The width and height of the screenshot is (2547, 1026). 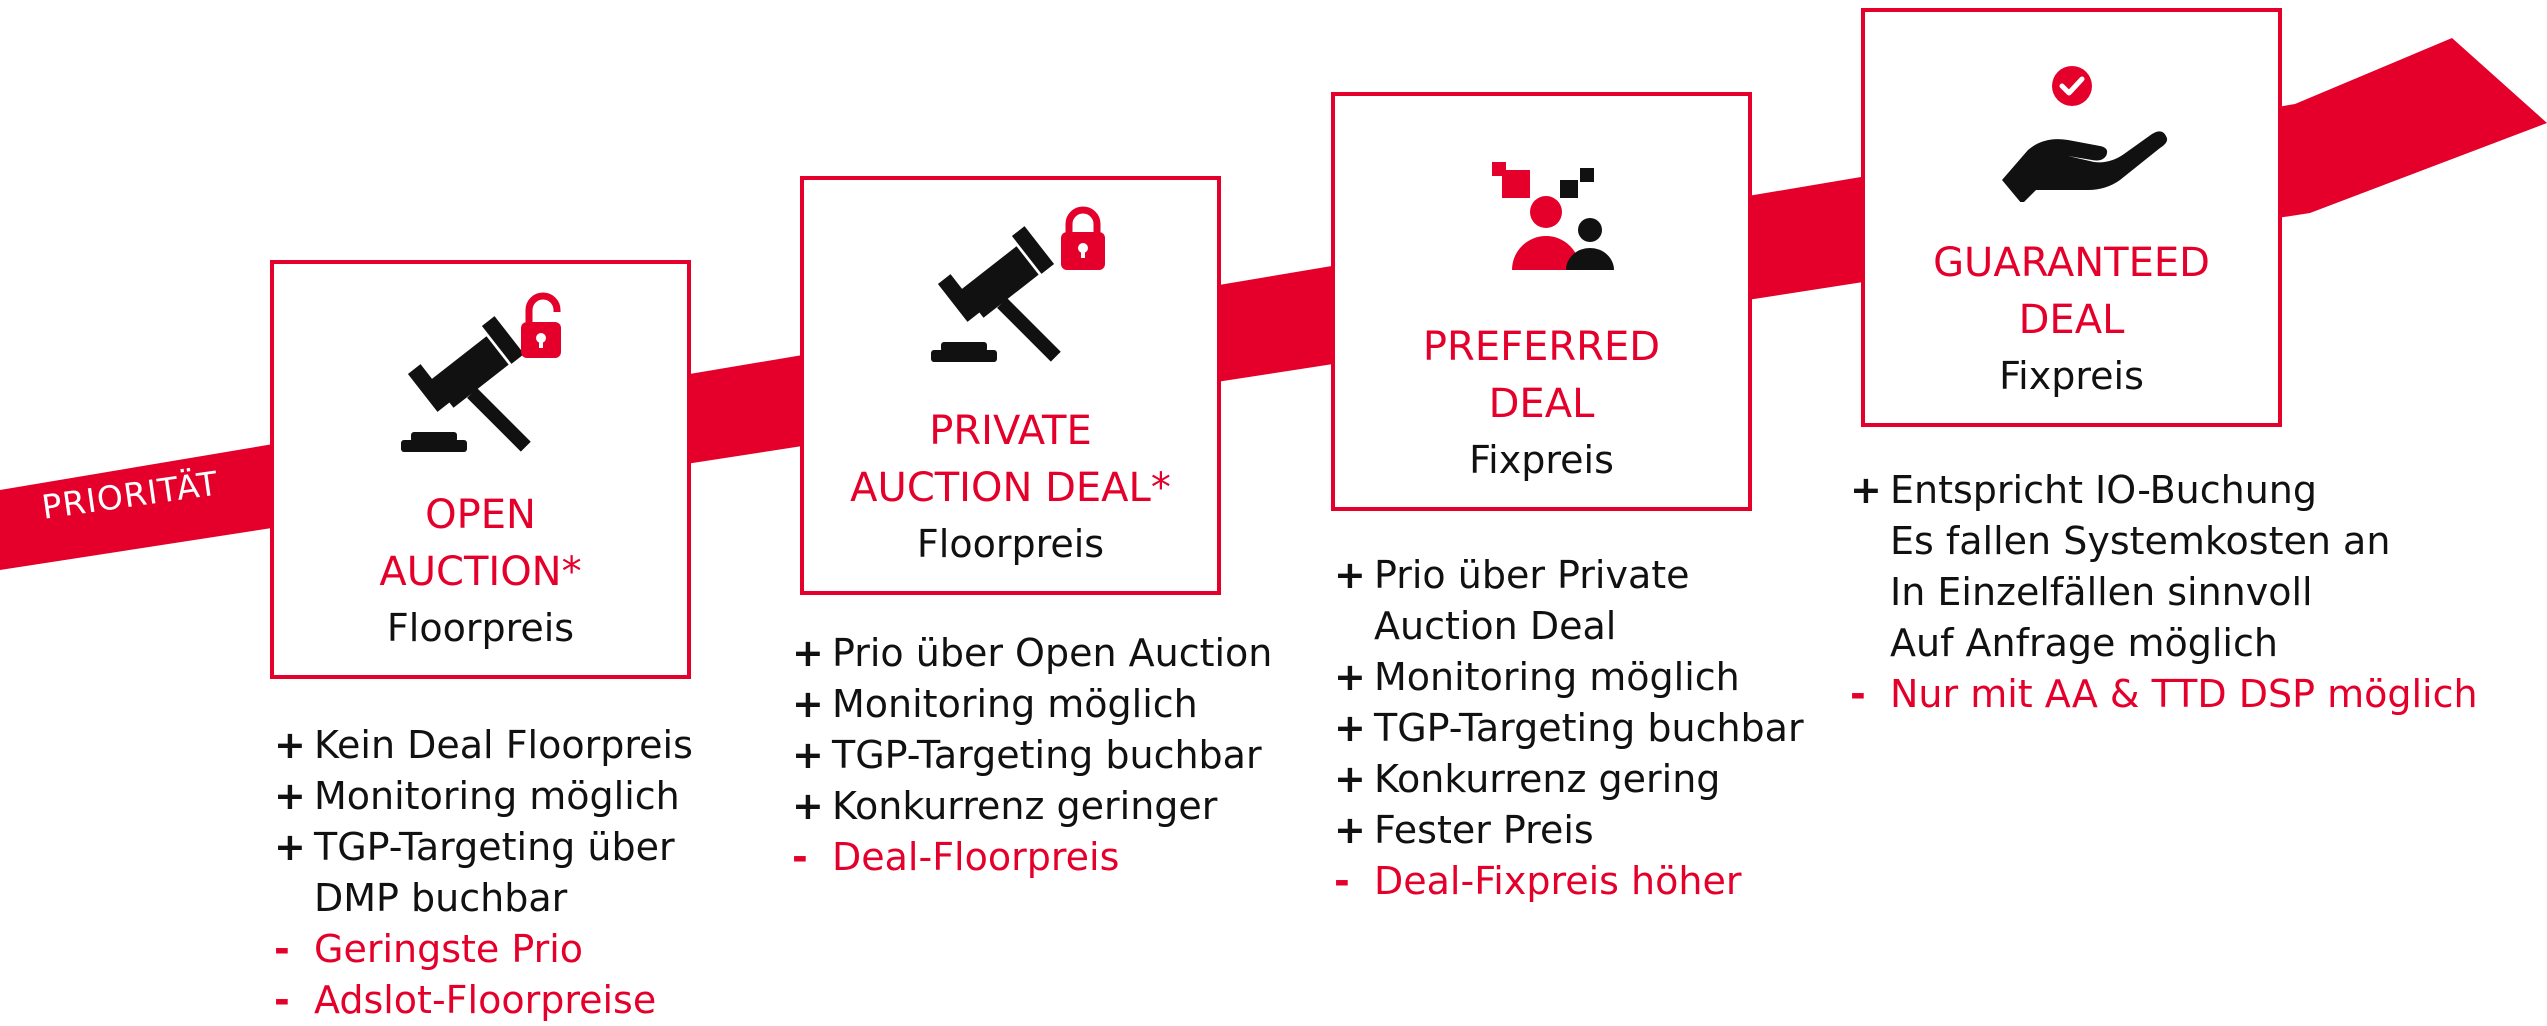 I want to click on list-item: + Konkurrenz geringer, so click(x=1005, y=806).